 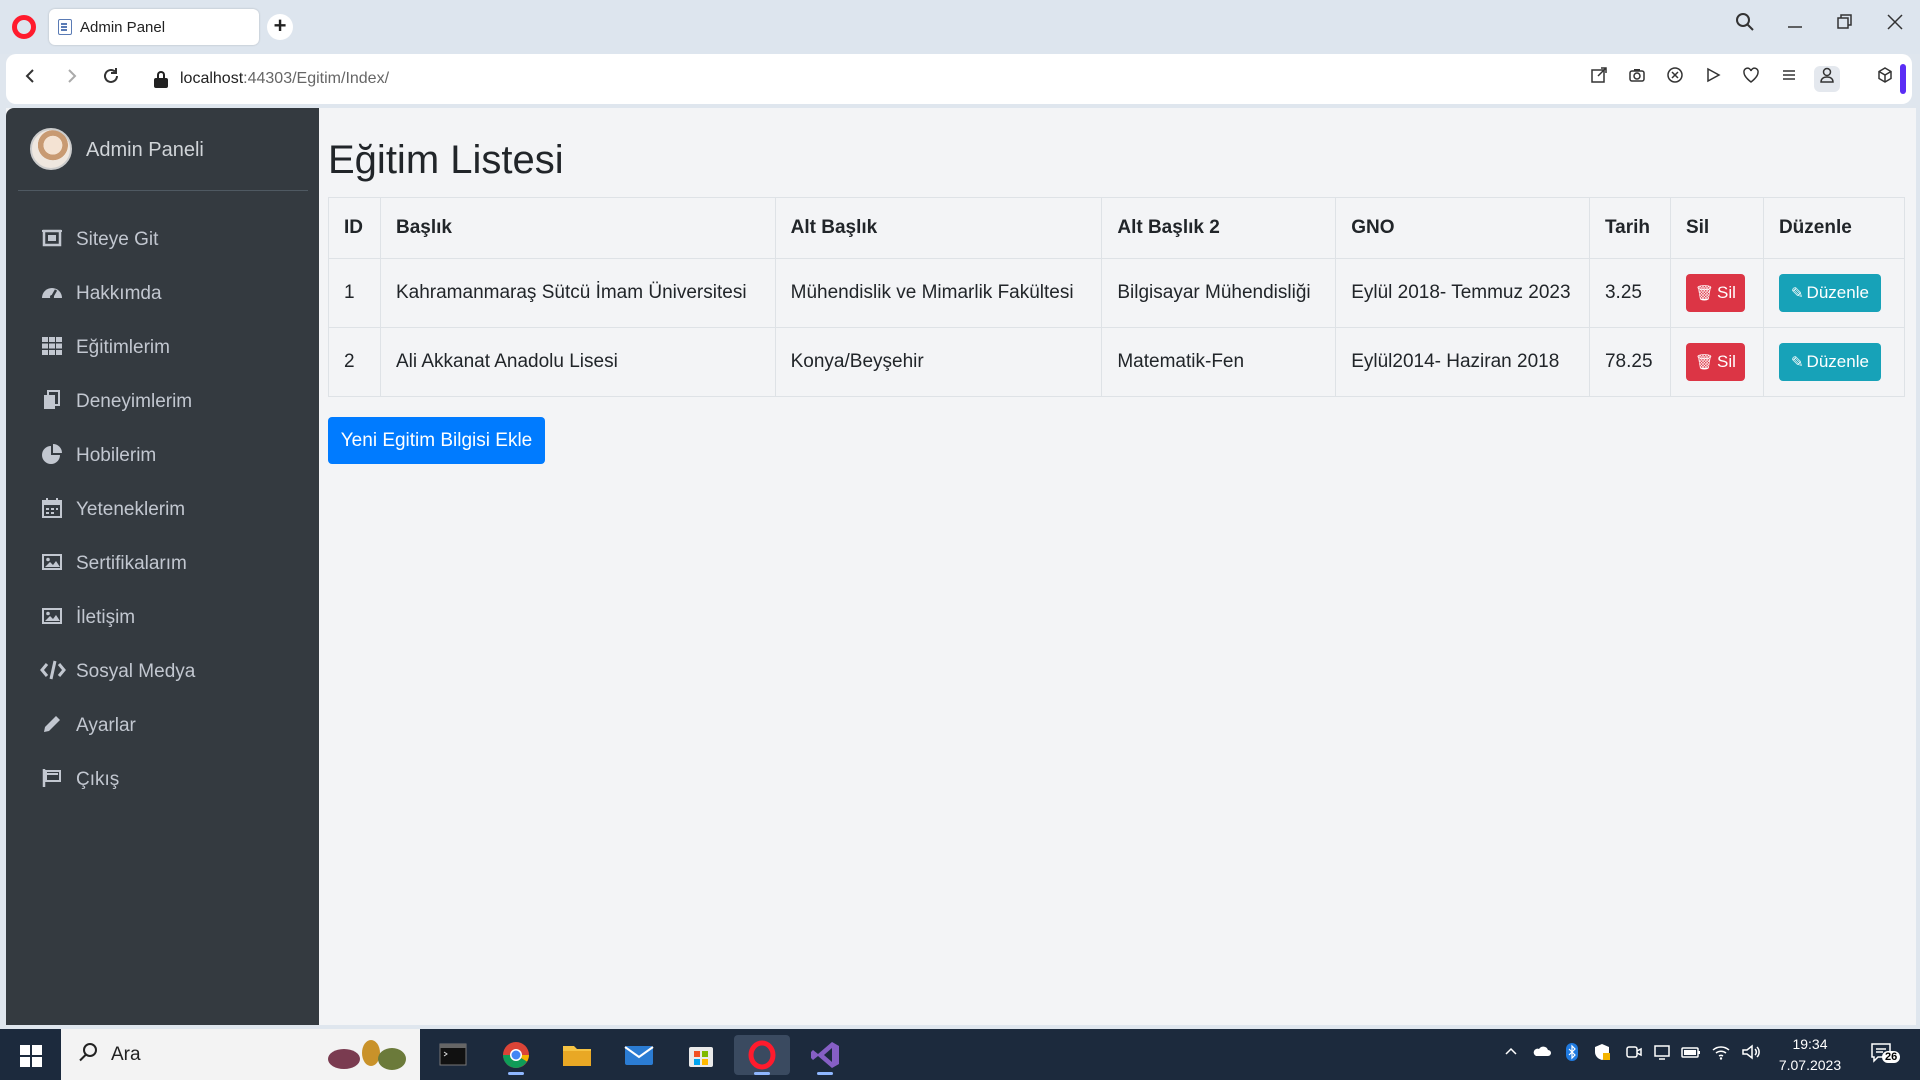 What do you see at coordinates (959, 79) in the screenshot?
I see `address-bar: localhost:44303/Egitim/Index/` at bounding box center [959, 79].